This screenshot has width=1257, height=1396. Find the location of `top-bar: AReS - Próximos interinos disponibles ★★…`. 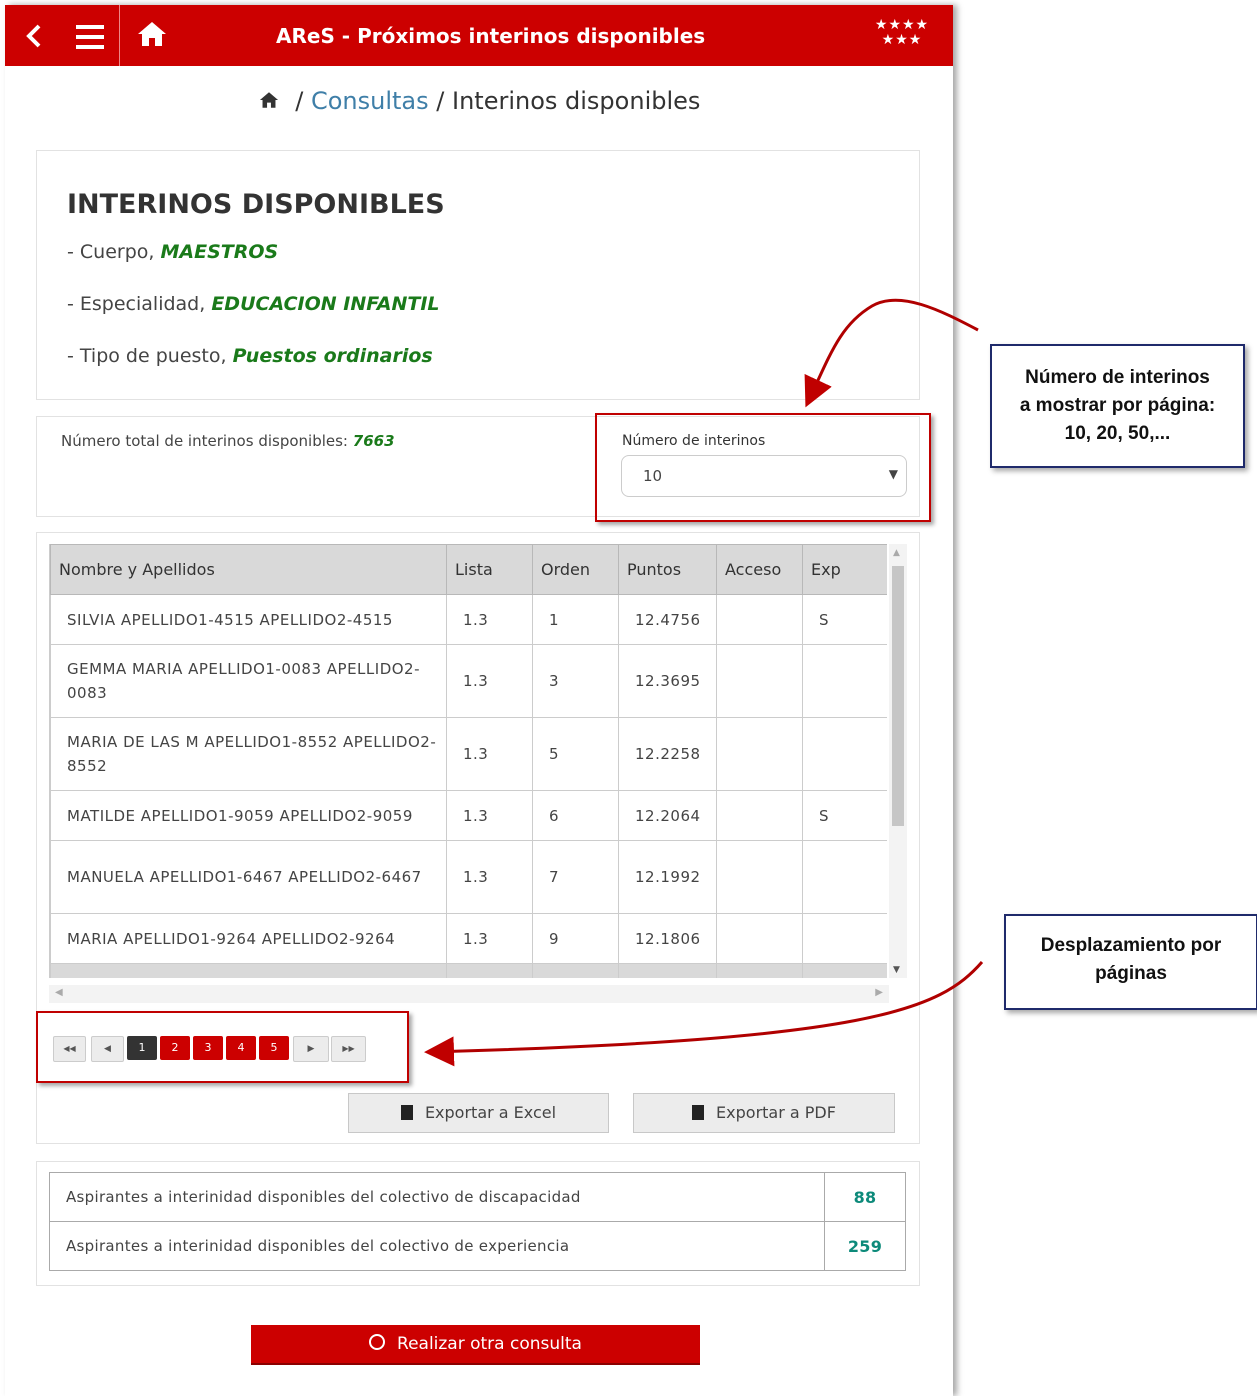

top-bar: AReS - Próximos interinos disponibles ★★… is located at coordinates (479, 35).